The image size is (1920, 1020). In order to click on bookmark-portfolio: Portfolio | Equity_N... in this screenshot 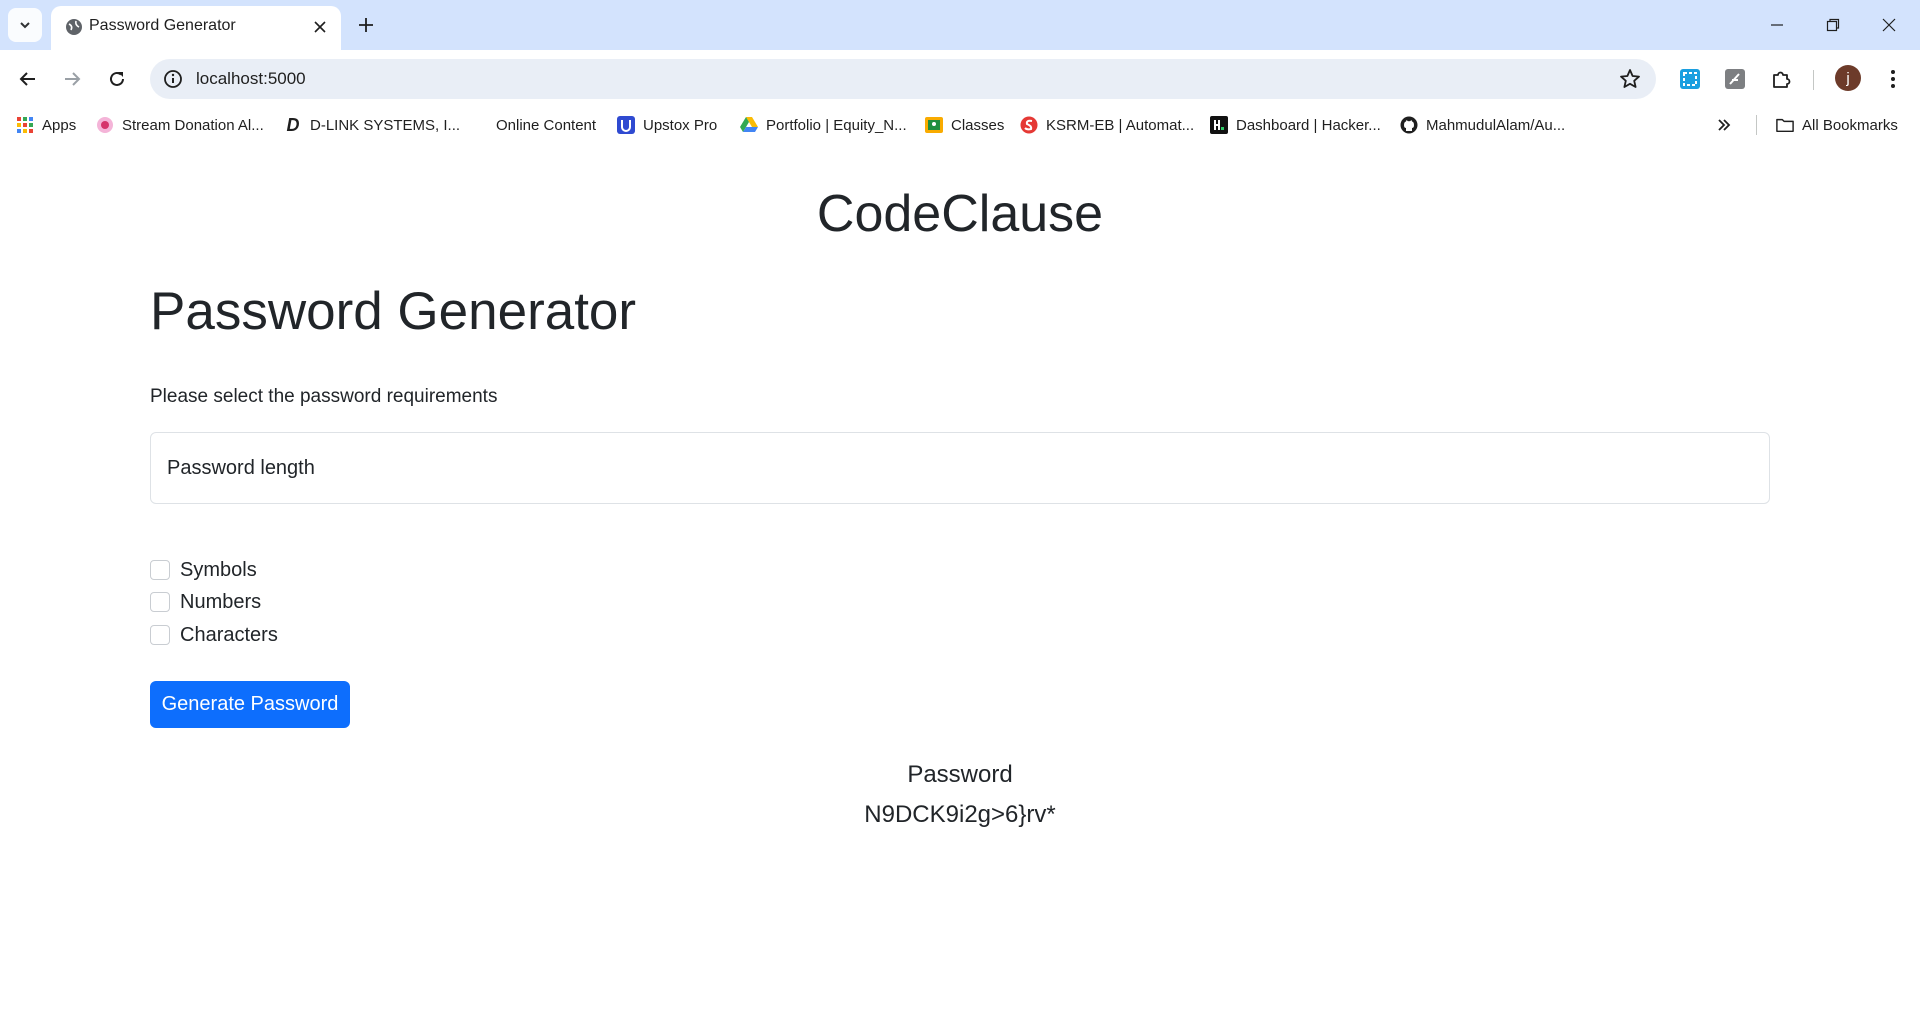, I will do `click(823, 125)`.